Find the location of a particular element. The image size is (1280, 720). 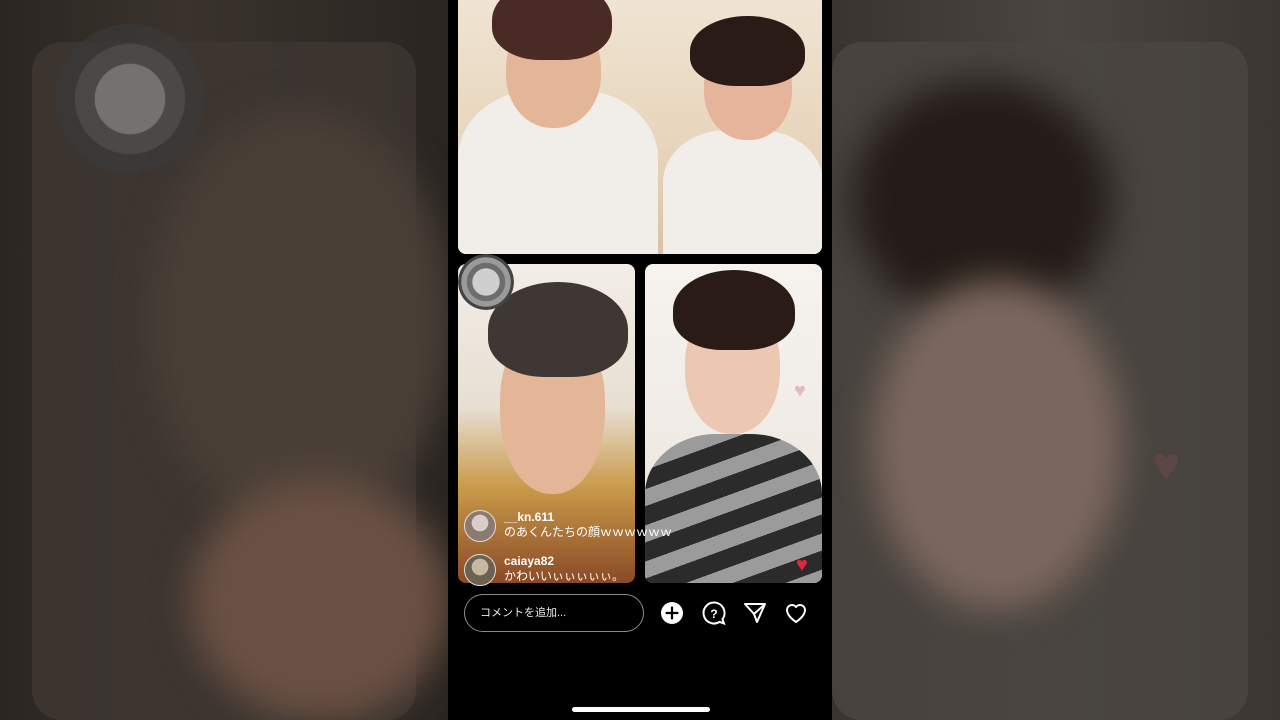

person-shape is located at coordinates (742, 192).